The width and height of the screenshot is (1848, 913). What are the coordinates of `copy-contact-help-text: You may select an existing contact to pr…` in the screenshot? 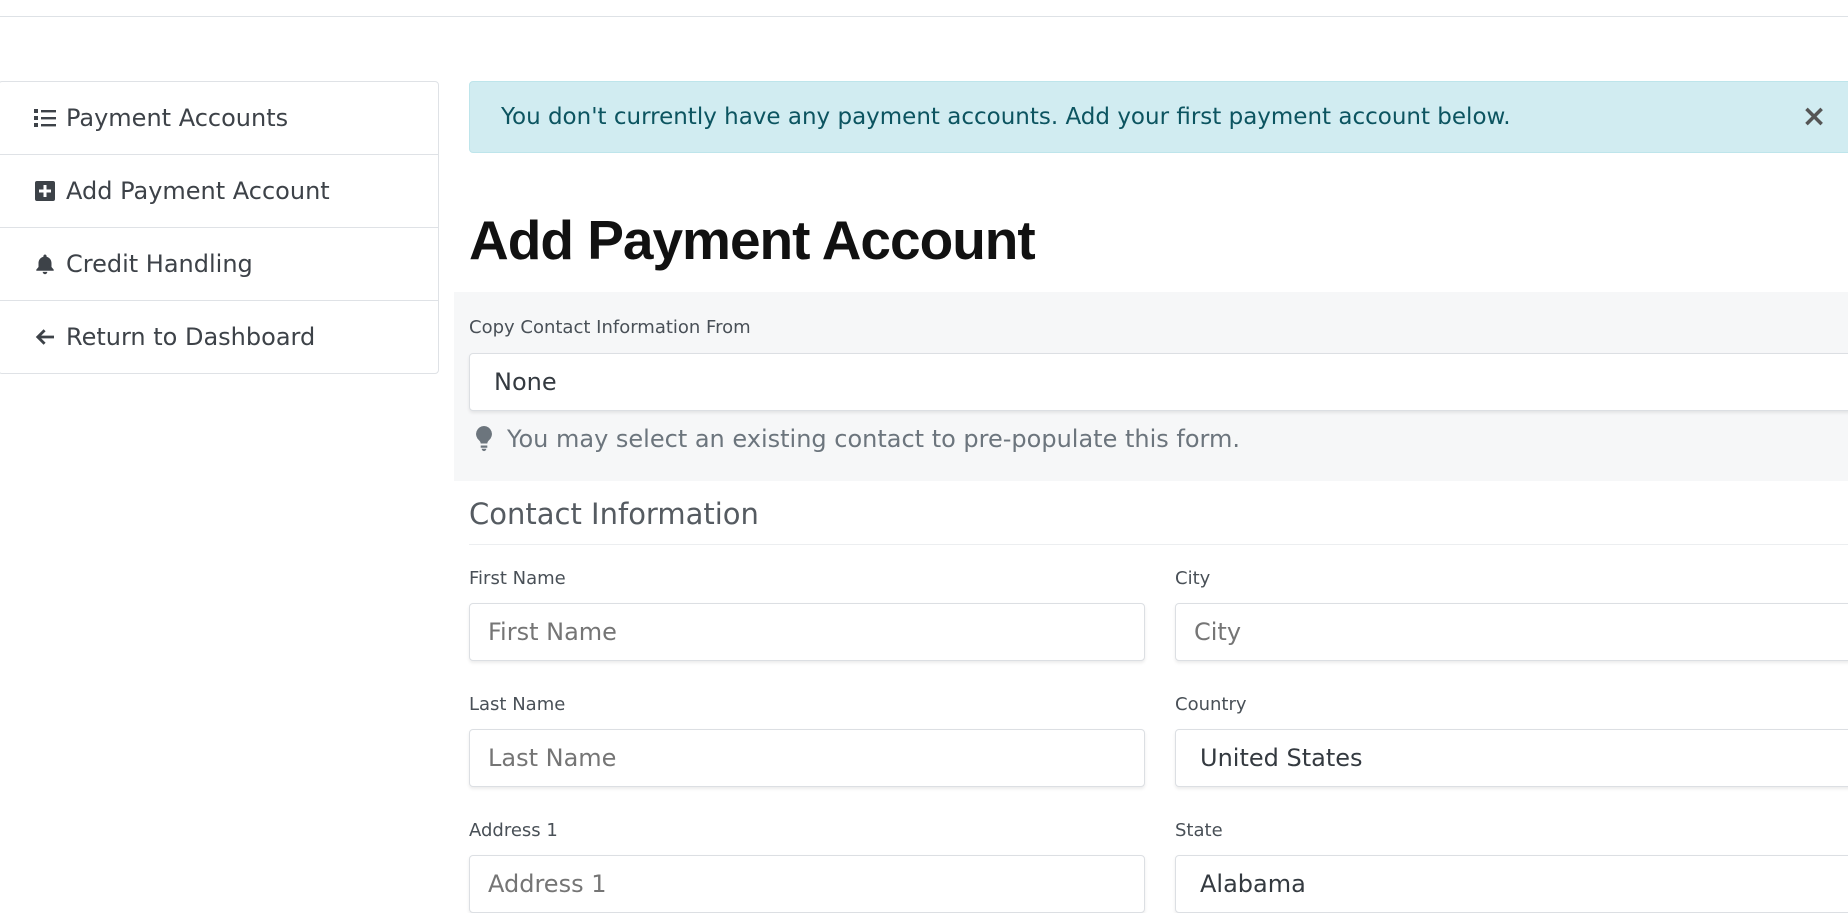 It's located at (873, 439).